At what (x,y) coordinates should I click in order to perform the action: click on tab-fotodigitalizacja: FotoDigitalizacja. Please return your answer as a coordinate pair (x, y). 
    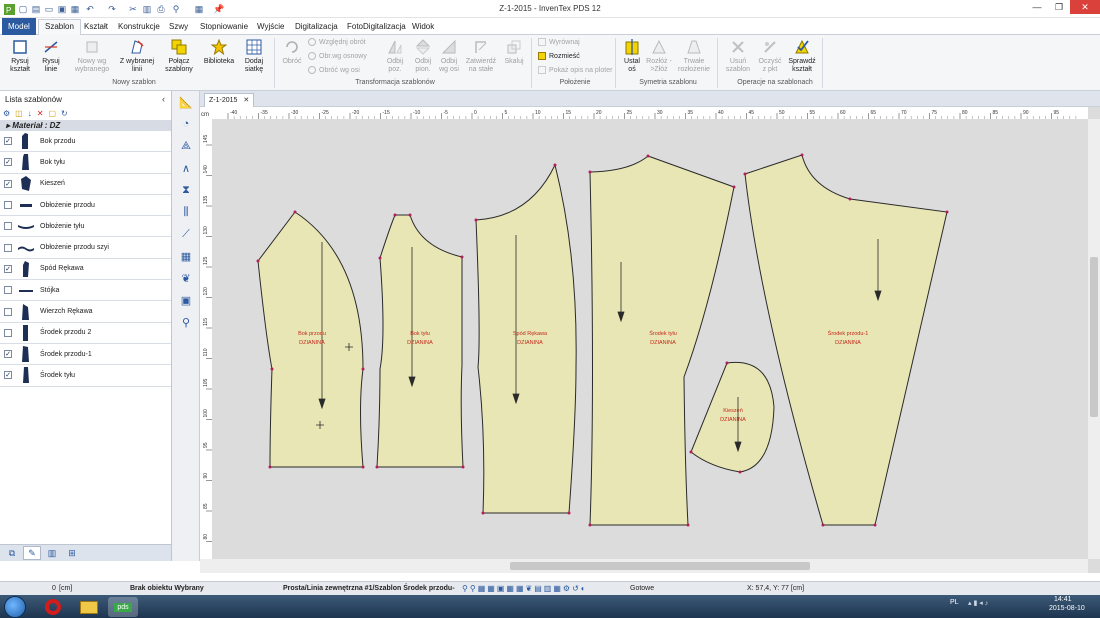
    Looking at the image, I should click on (376, 27).